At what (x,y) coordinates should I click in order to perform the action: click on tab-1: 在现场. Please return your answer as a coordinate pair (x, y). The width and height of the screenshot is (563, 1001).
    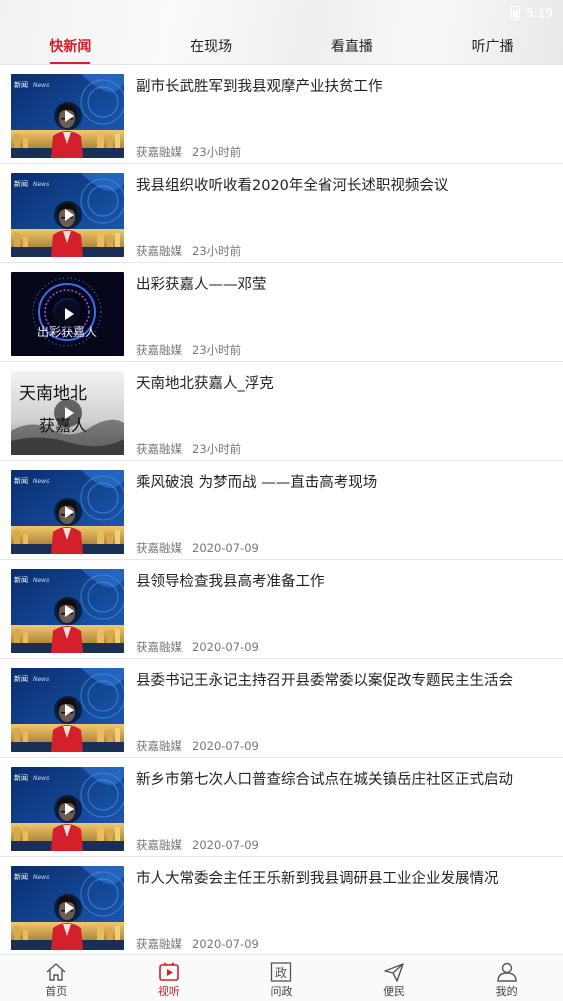
    Looking at the image, I should click on (211, 47).